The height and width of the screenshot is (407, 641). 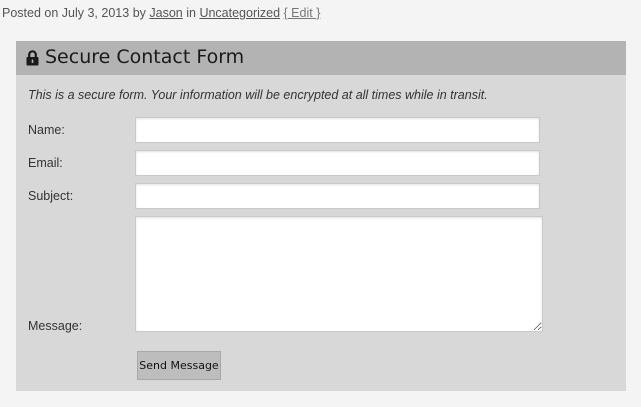 What do you see at coordinates (337, 130) in the screenshot?
I see `name-field` at bounding box center [337, 130].